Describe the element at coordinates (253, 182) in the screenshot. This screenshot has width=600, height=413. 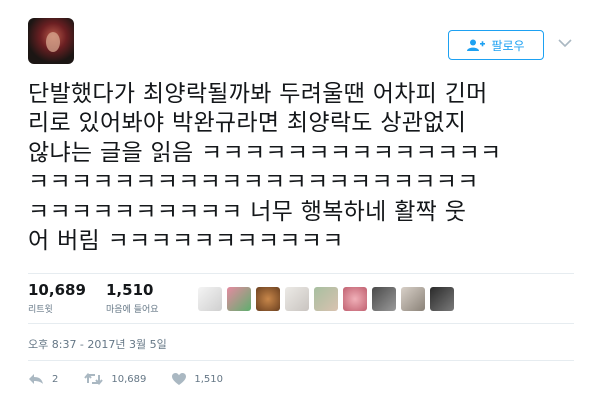
I see `tweet-line: ㅋㅋㅋㅋㅋㅋㅋㅋㅋㅋㅋㅋㅋㅋㅋㅋㅋㅋㅋㅋㅋ` at that location.